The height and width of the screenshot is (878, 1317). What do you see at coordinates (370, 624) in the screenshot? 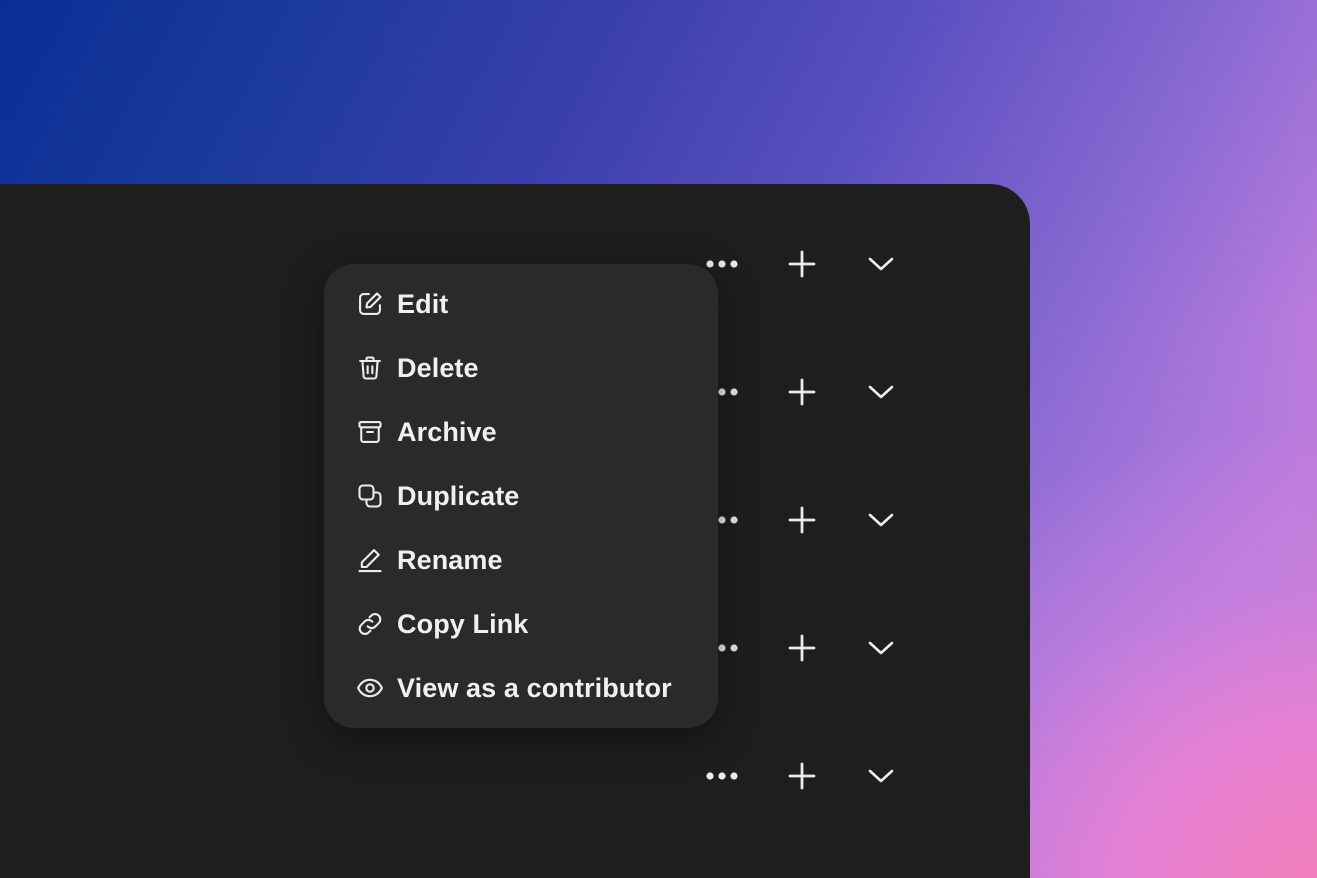
I see `link-icon` at bounding box center [370, 624].